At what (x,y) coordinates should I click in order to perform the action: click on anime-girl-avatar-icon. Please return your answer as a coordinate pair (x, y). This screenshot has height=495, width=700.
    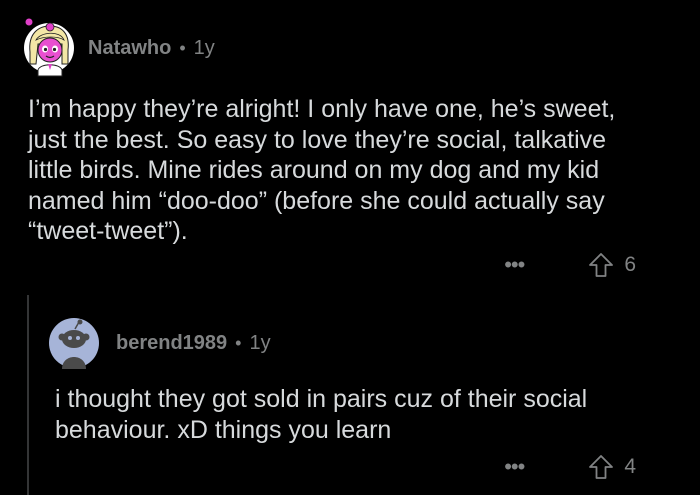
    Looking at the image, I should click on (49, 47).